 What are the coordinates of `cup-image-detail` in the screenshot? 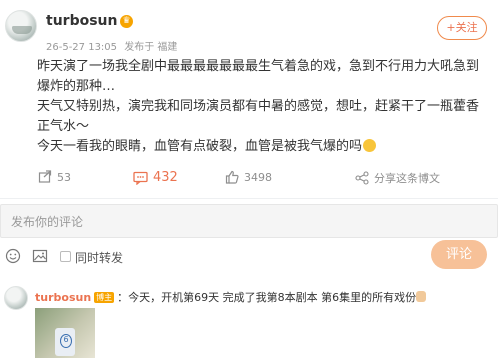 It's located at (65, 342).